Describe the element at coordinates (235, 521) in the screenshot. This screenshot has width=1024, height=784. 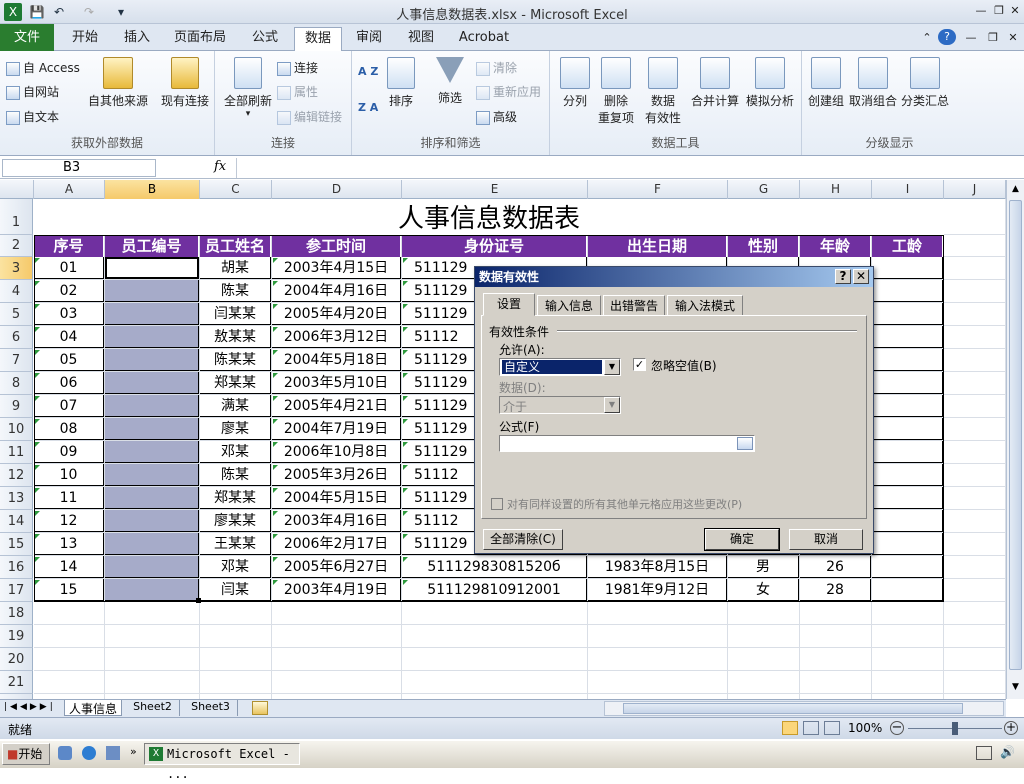
I see `cell-name: 廖某某` at that location.